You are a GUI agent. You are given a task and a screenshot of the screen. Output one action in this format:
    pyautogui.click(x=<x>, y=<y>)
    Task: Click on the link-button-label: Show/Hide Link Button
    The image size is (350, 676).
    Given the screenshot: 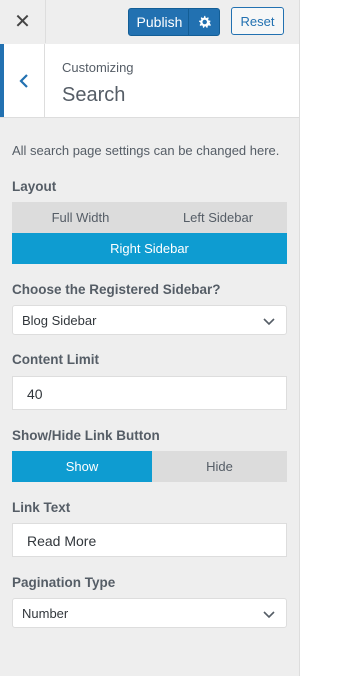 What is the action you would take?
    pyautogui.click(x=86, y=435)
    